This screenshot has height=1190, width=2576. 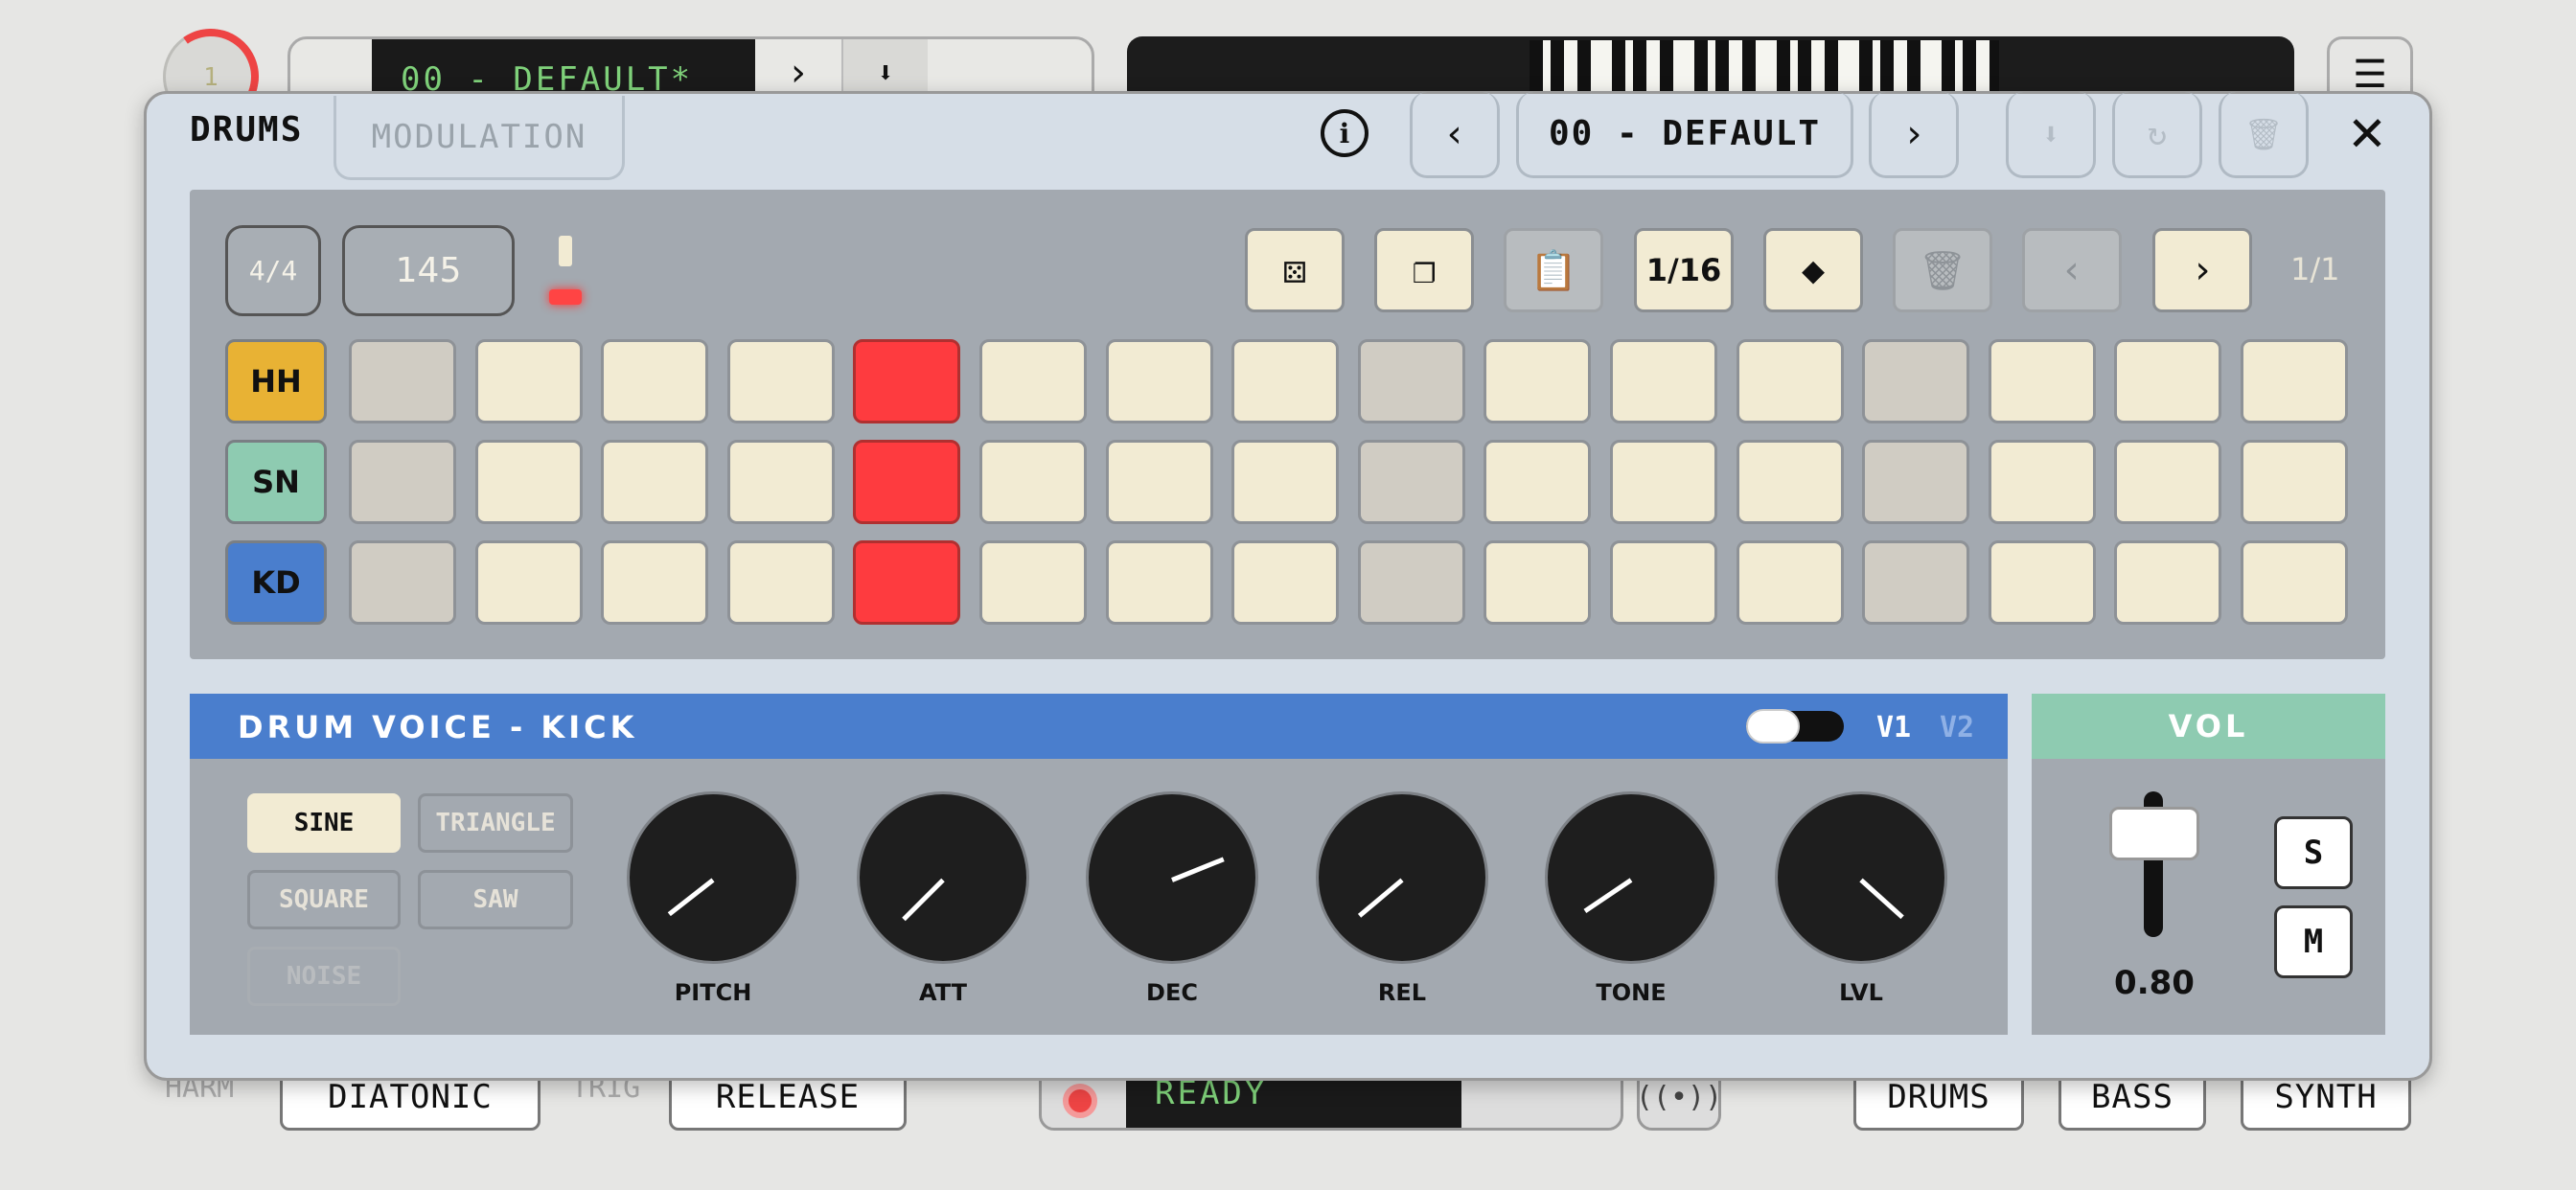 I want to click on trash-icon: 🗑, so click(x=1942, y=271).